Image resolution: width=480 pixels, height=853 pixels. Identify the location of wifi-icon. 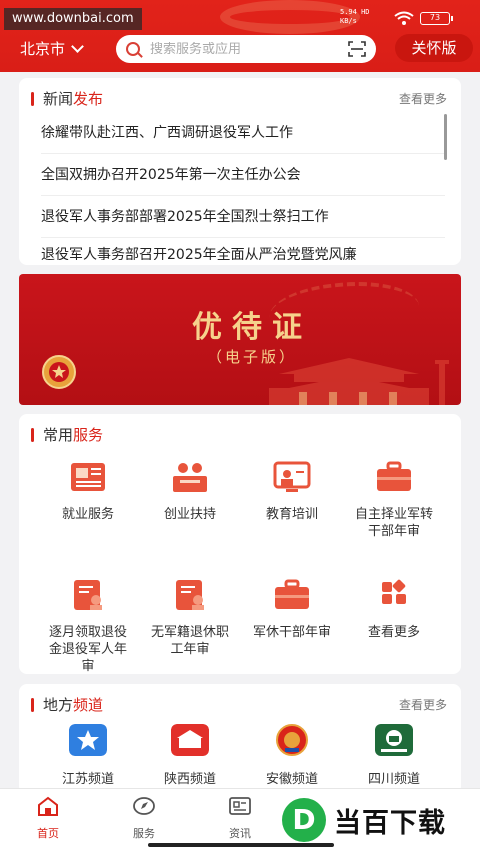
(404, 18).